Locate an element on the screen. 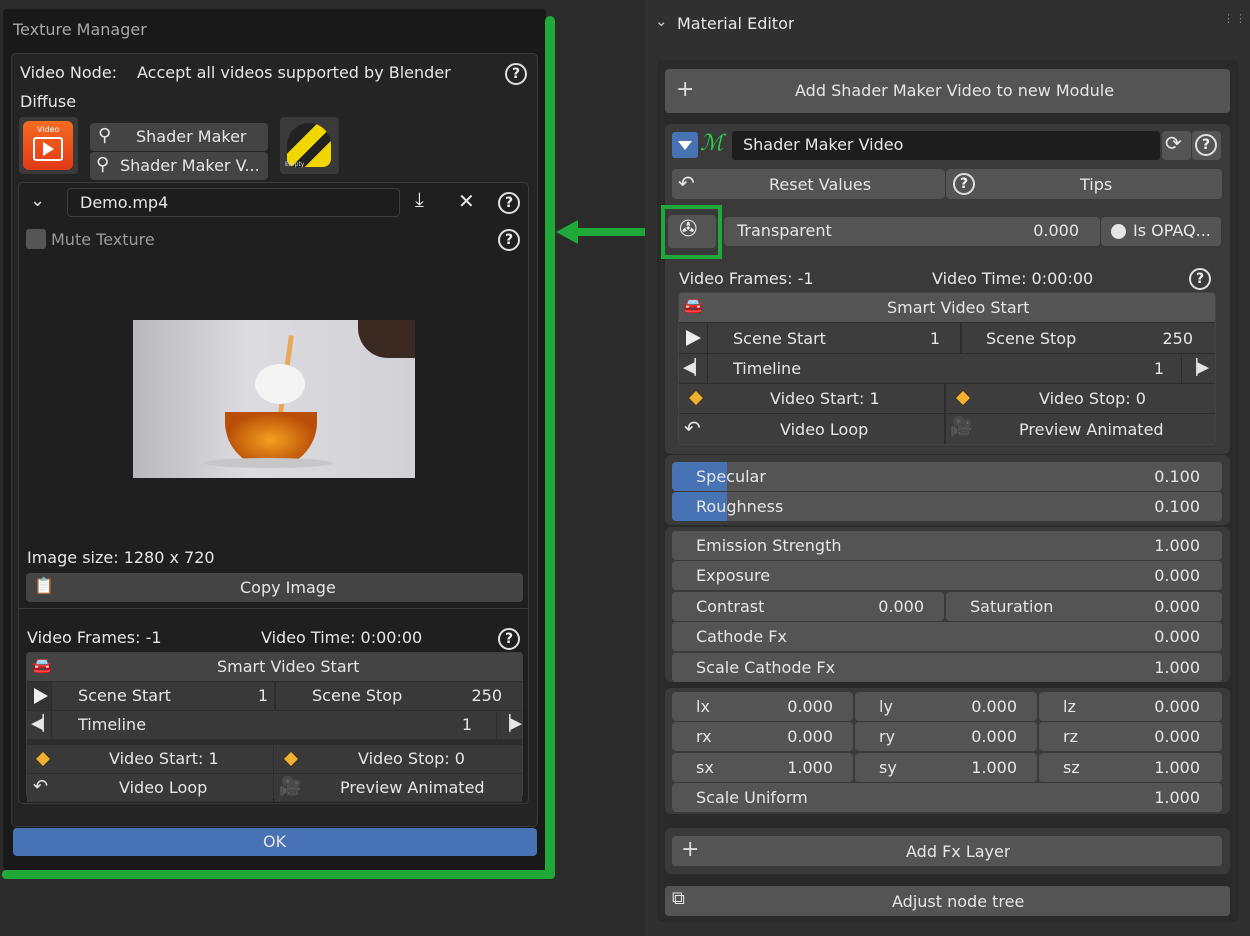 This screenshot has height=936, width=1250. module-name-field: Shader Maker Video is located at coordinates (946, 145).